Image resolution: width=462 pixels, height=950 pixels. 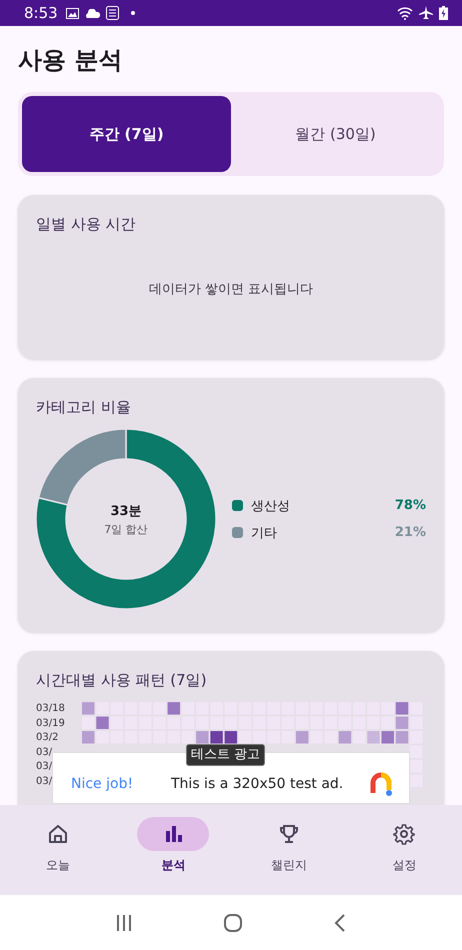 I want to click on total-time: 33분, so click(x=126, y=511).